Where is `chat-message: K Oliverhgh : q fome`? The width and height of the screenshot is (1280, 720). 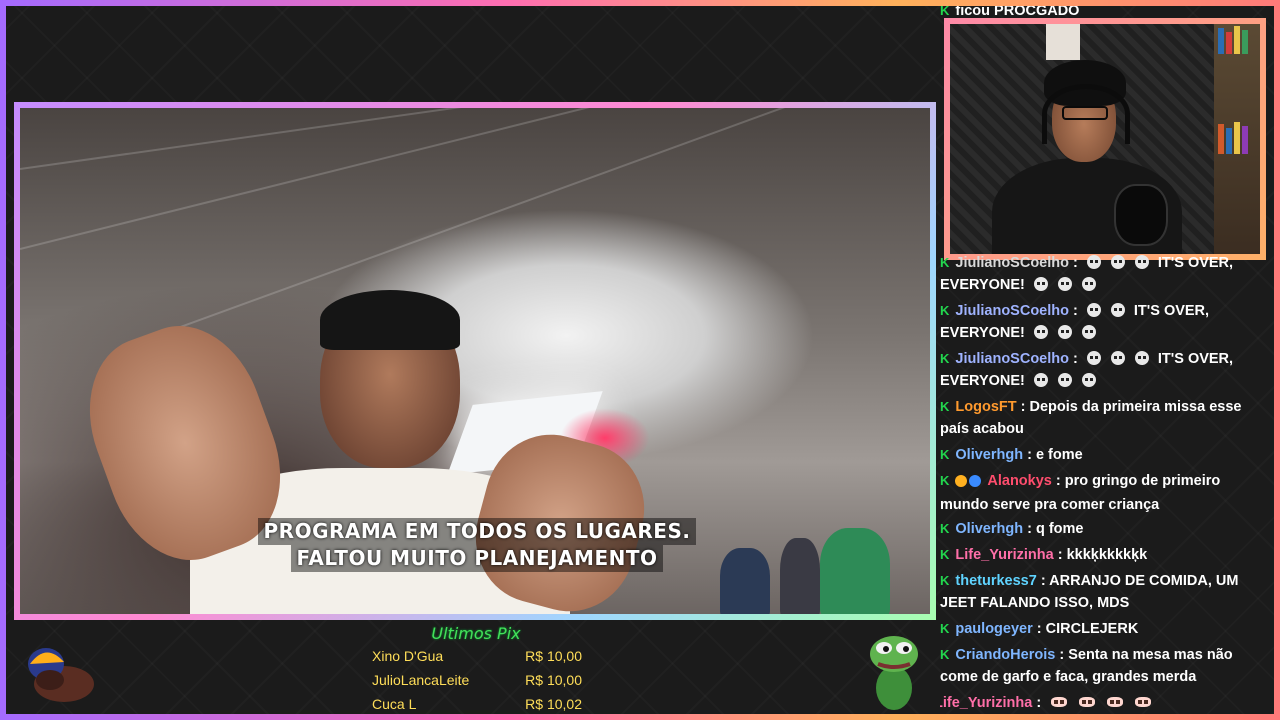
chat-message: K Oliverhgh : q fome is located at coordinates (1103, 529).